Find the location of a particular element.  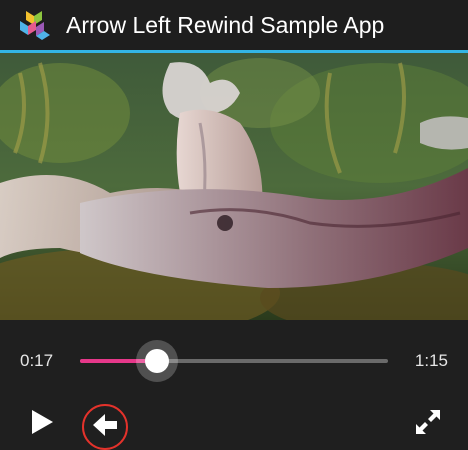

current-time: 0:17 is located at coordinates (37, 360).